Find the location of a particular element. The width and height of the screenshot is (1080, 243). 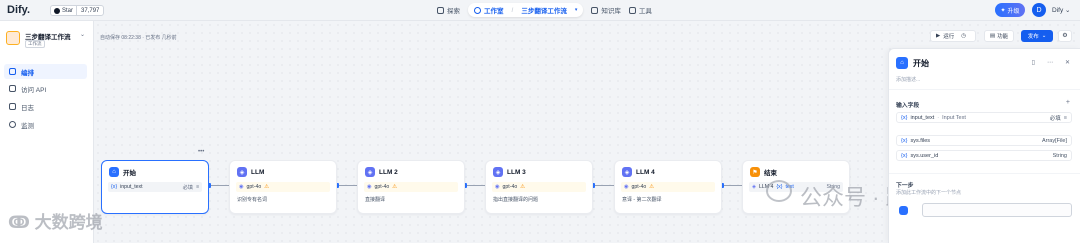

main-nav: 探索 工作室 / 三步翻译工作流 ▾ 知识库 工具 is located at coordinates (544, 10).